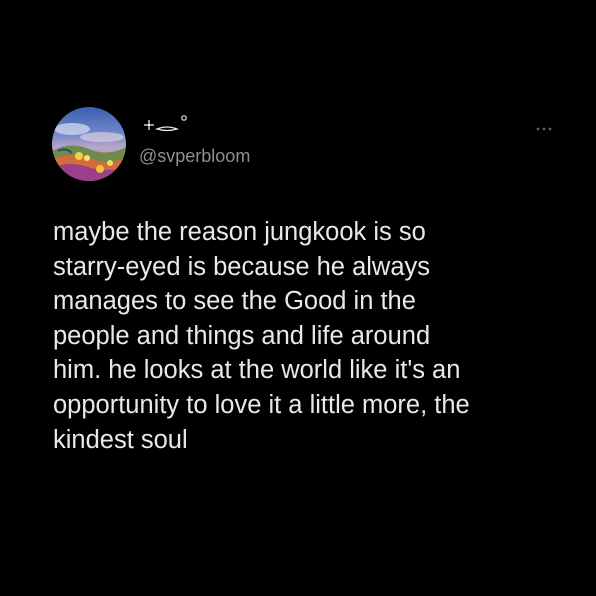  What do you see at coordinates (544, 129) in the screenshot?
I see `more-horizontal-icon` at bounding box center [544, 129].